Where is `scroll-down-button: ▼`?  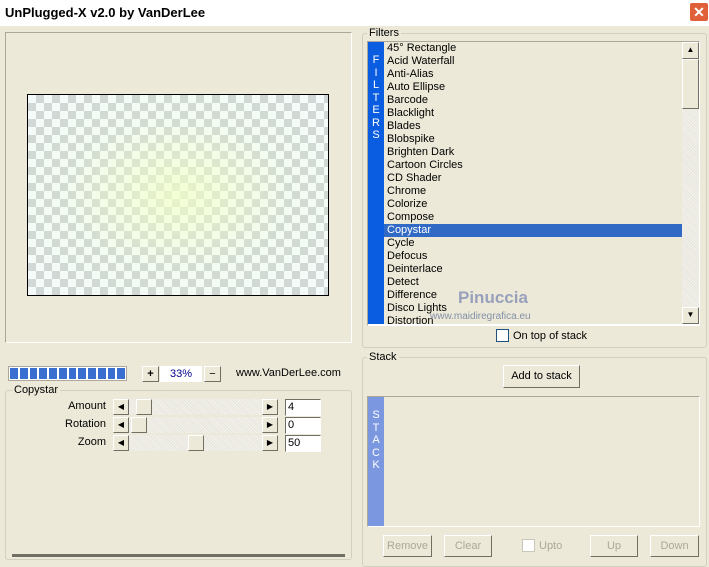 scroll-down-button: ▼ is located at coordinates (690, 315).